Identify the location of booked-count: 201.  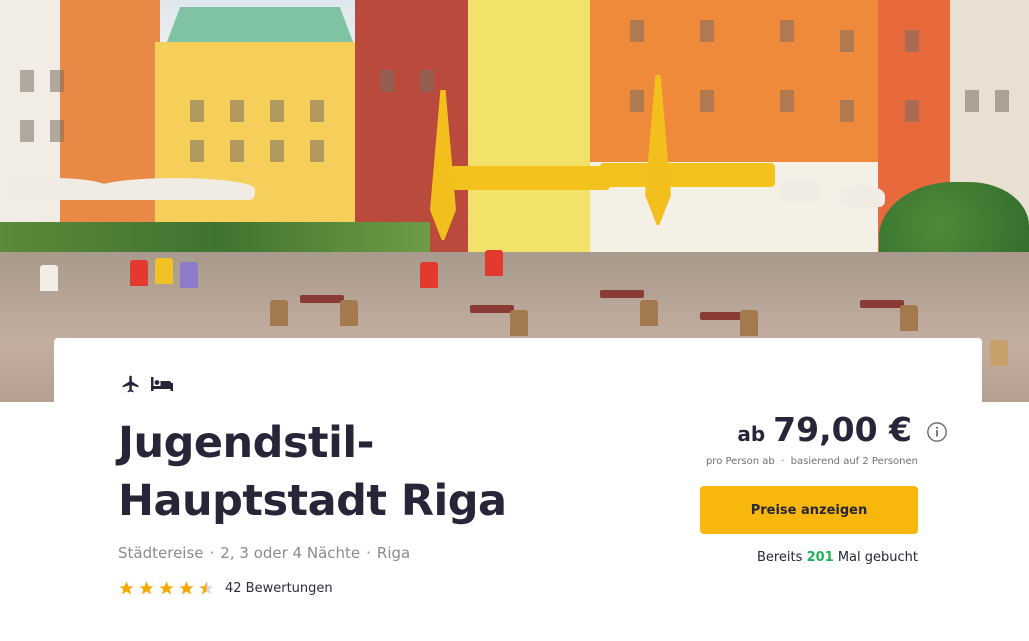
(820, 557).